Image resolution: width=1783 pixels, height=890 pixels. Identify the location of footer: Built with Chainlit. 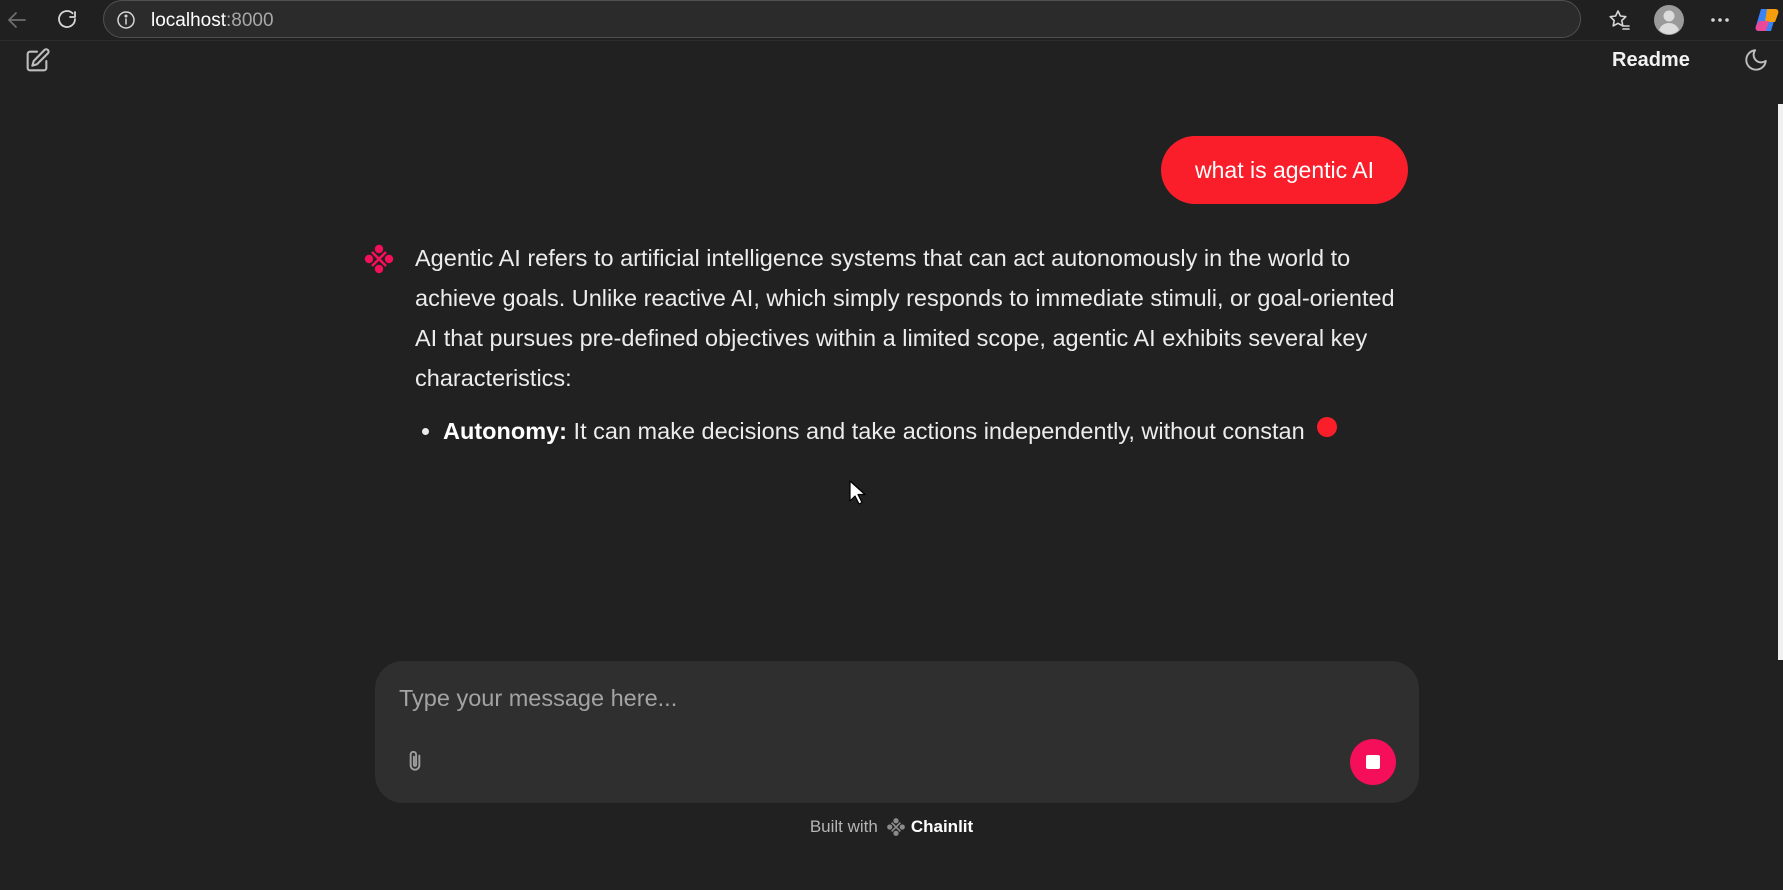
(891, 827).